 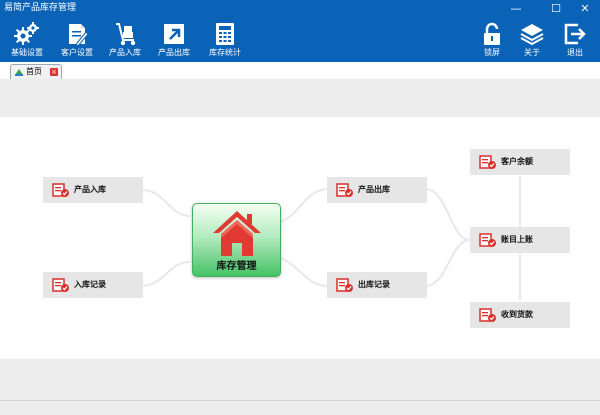 I want to click on flow-node-label: 账目上账, so click(x=517, y=239).